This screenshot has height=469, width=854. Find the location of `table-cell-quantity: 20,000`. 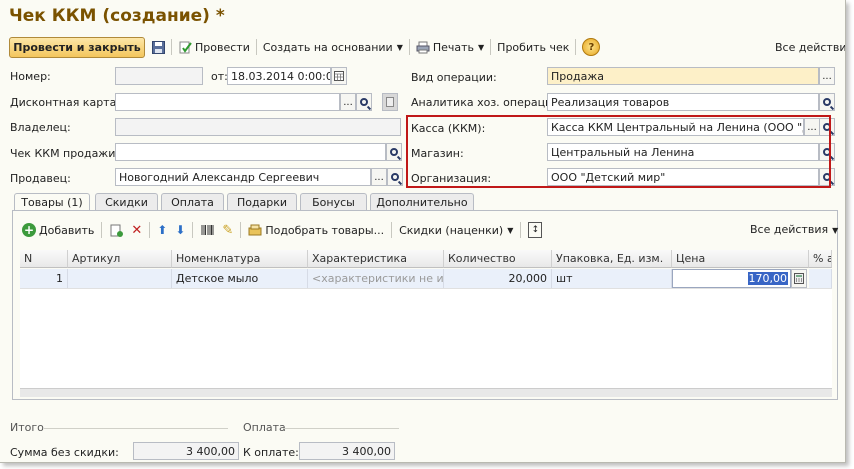

table-cell-quantity: 20,000 is located at coordinates (498, 278).